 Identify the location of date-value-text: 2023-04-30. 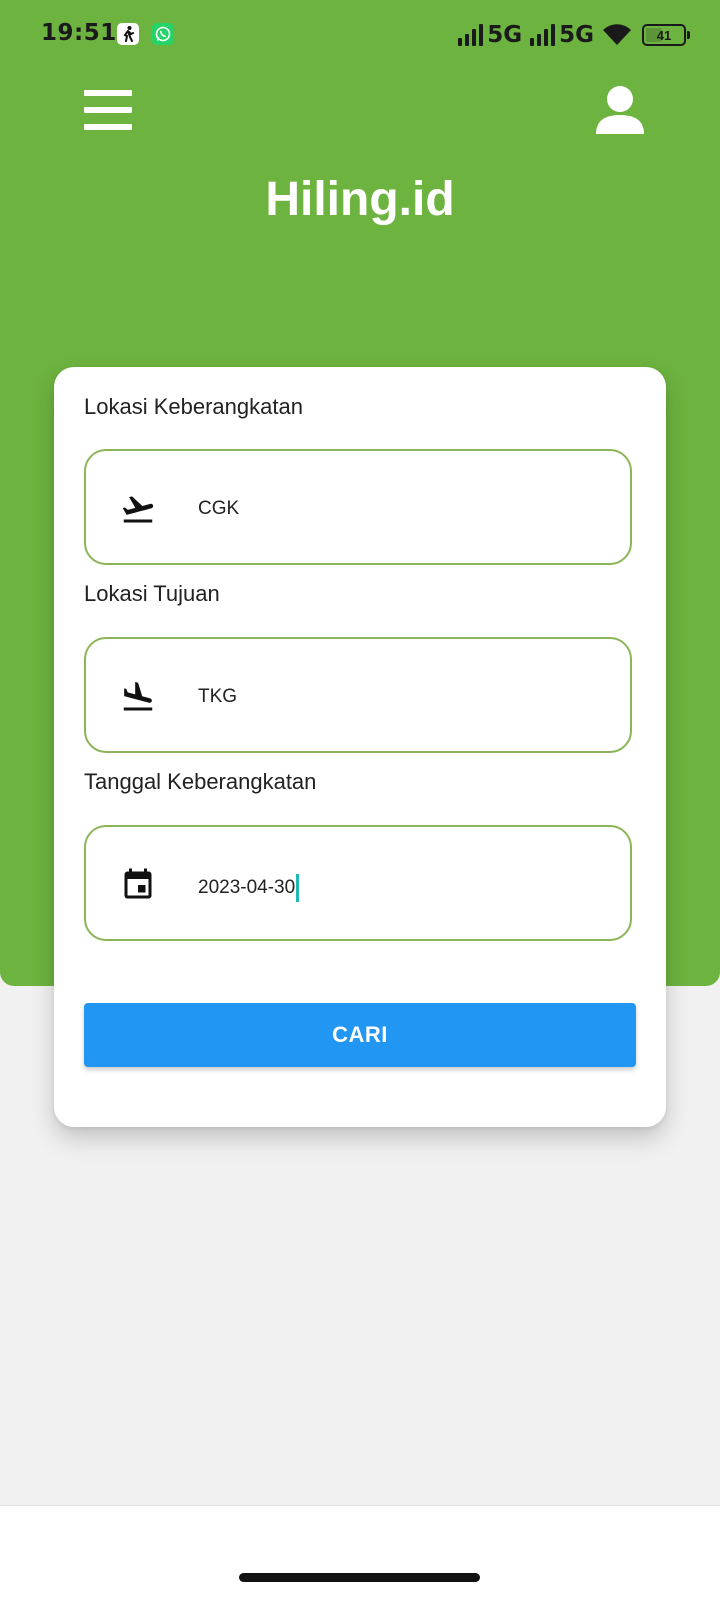
(247, 887).